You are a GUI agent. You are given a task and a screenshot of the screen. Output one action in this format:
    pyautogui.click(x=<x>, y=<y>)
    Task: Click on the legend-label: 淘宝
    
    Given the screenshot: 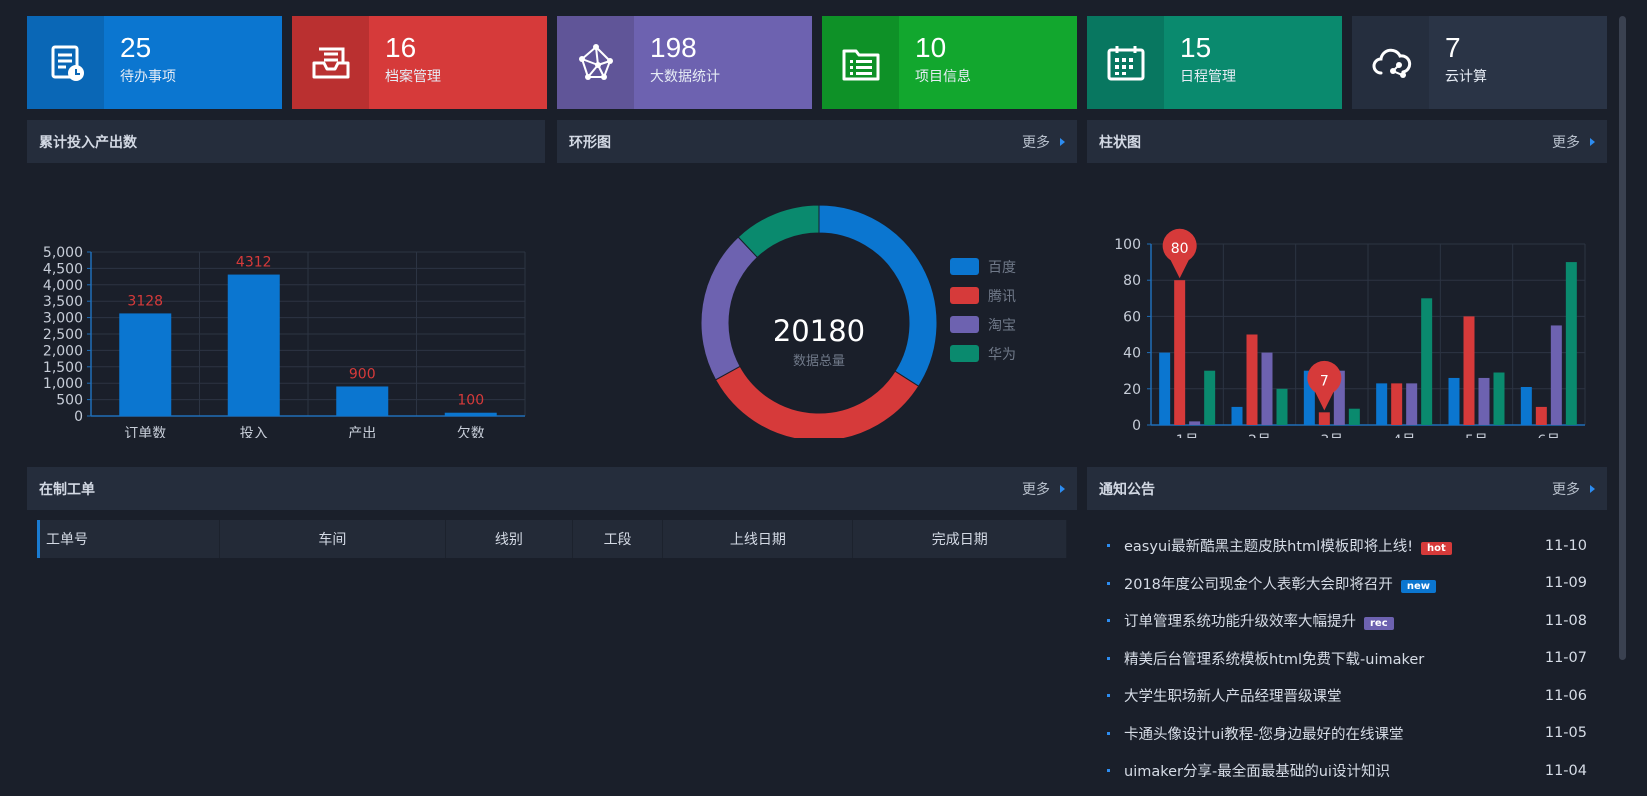 What is the action you would take?
    pyautogui.click(x=1002, y=326)
    